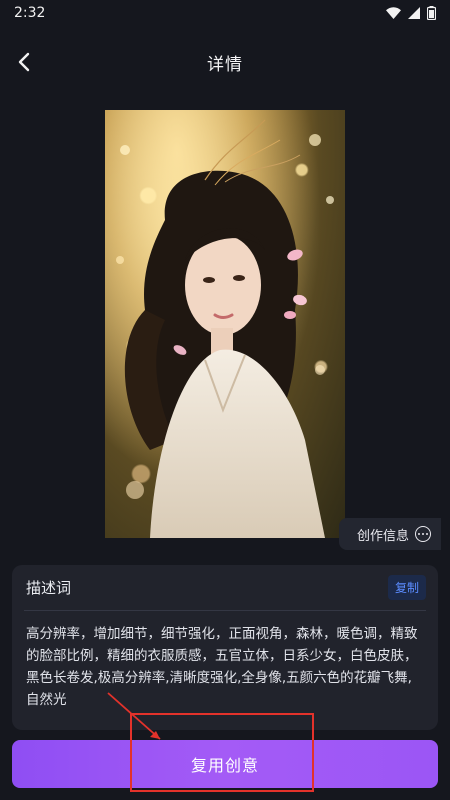 The width and height of the screenshot is (450, 800). What do you see at coordinates (414, 13) in the screenshot?
I see `signal-icon` at bounding box center [414, 13].